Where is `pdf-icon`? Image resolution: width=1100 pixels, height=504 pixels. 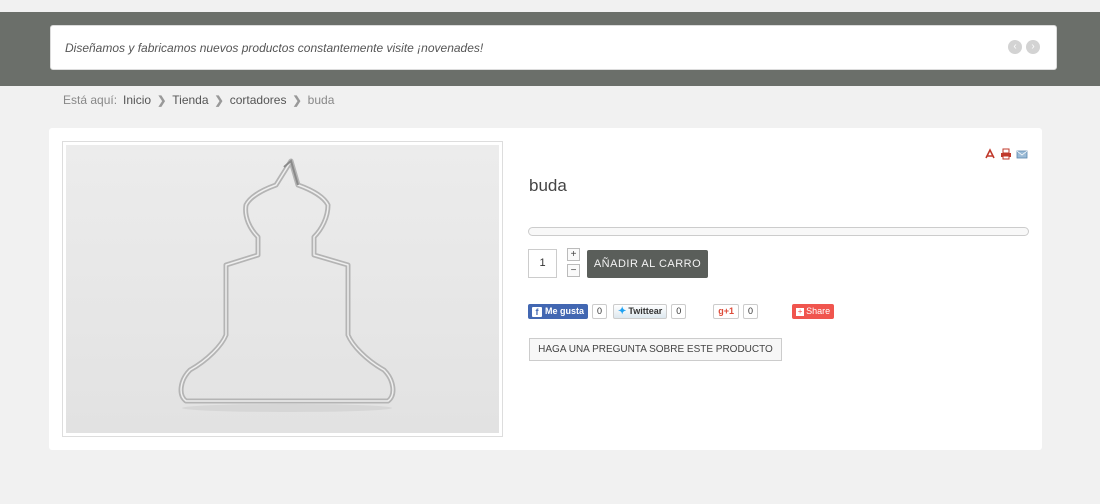
pdf-icon is located at coordinates (990, 154).